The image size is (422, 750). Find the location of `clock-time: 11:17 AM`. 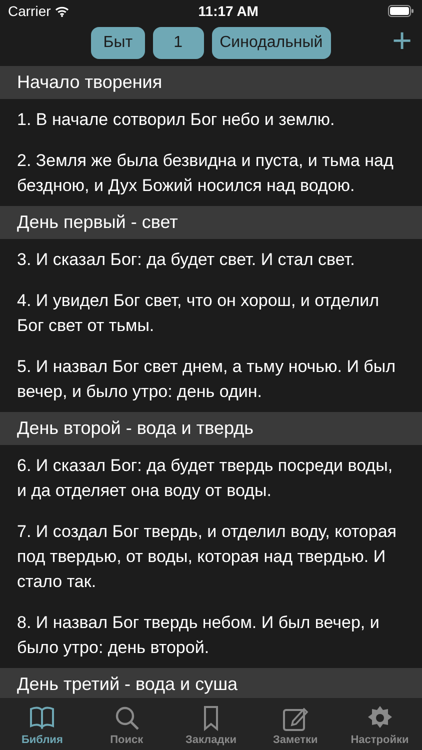

clock-time: 11:17 AM is located at coordinates (228, 11).